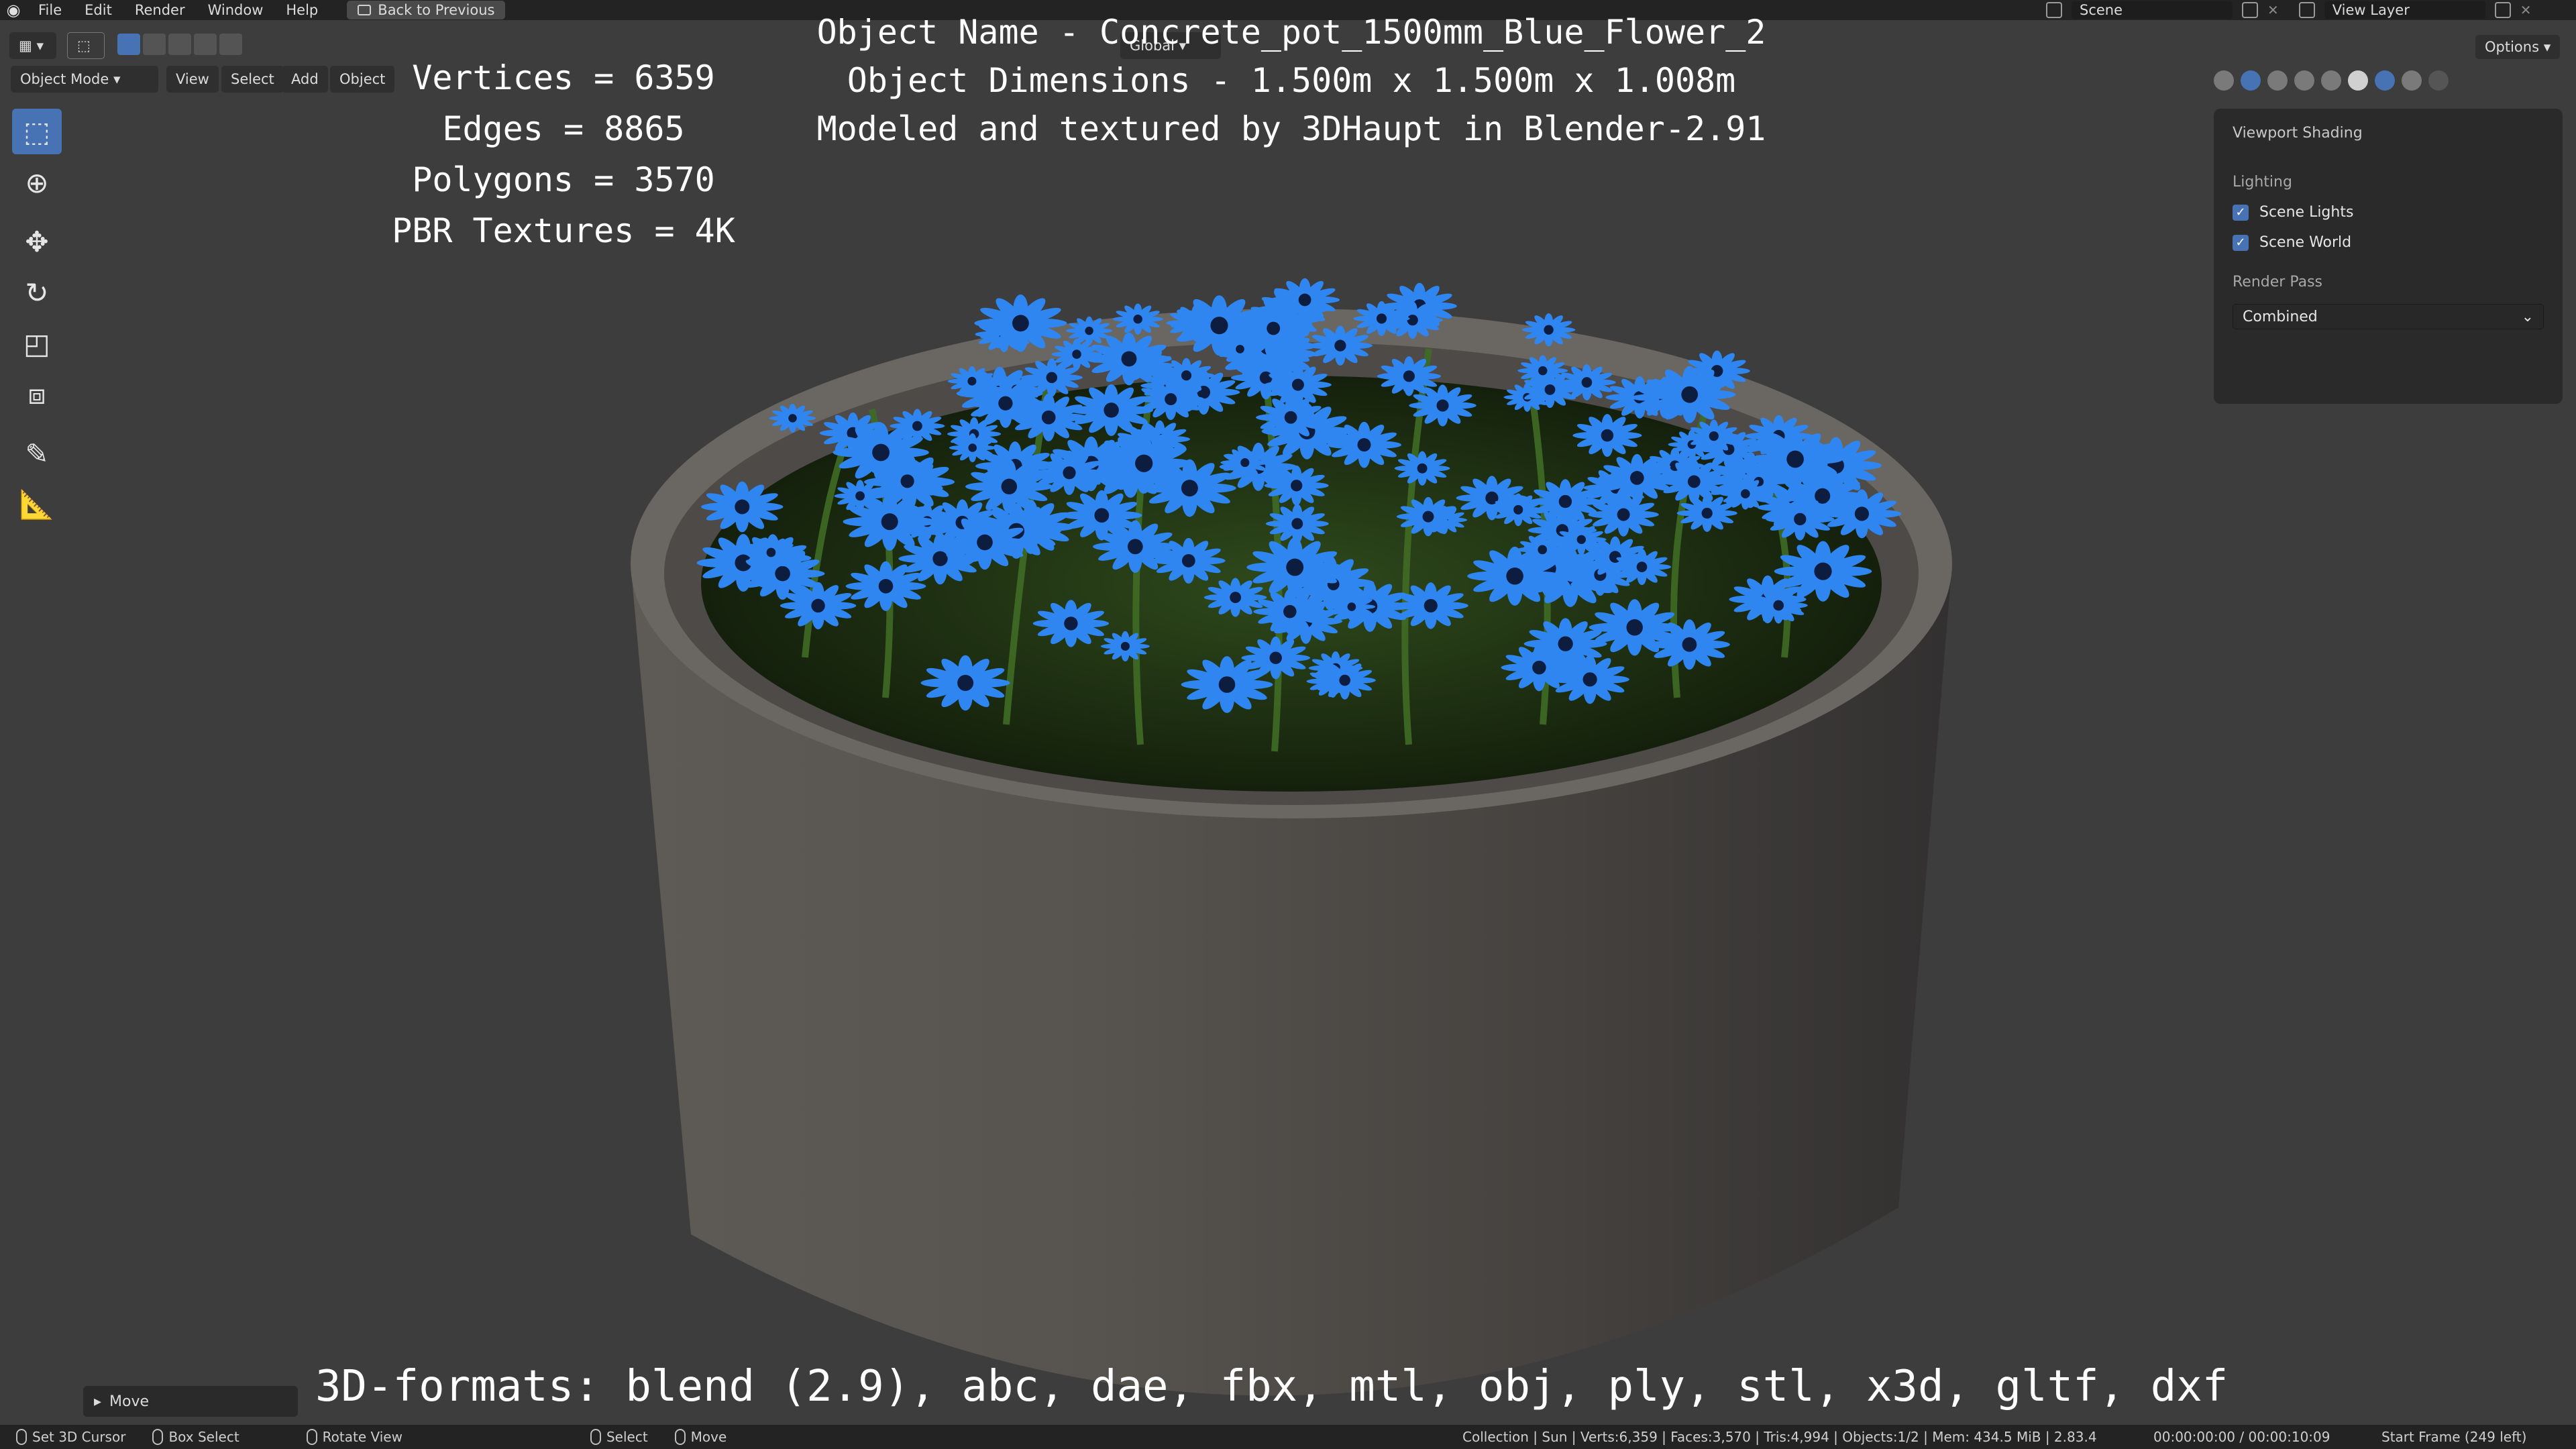 Image resolution: width=2576 pixels, height=1449 pixels. Describe the element at coordinates (98, 10) in the screenshot. I see `menu-edit: Edit` at that location.